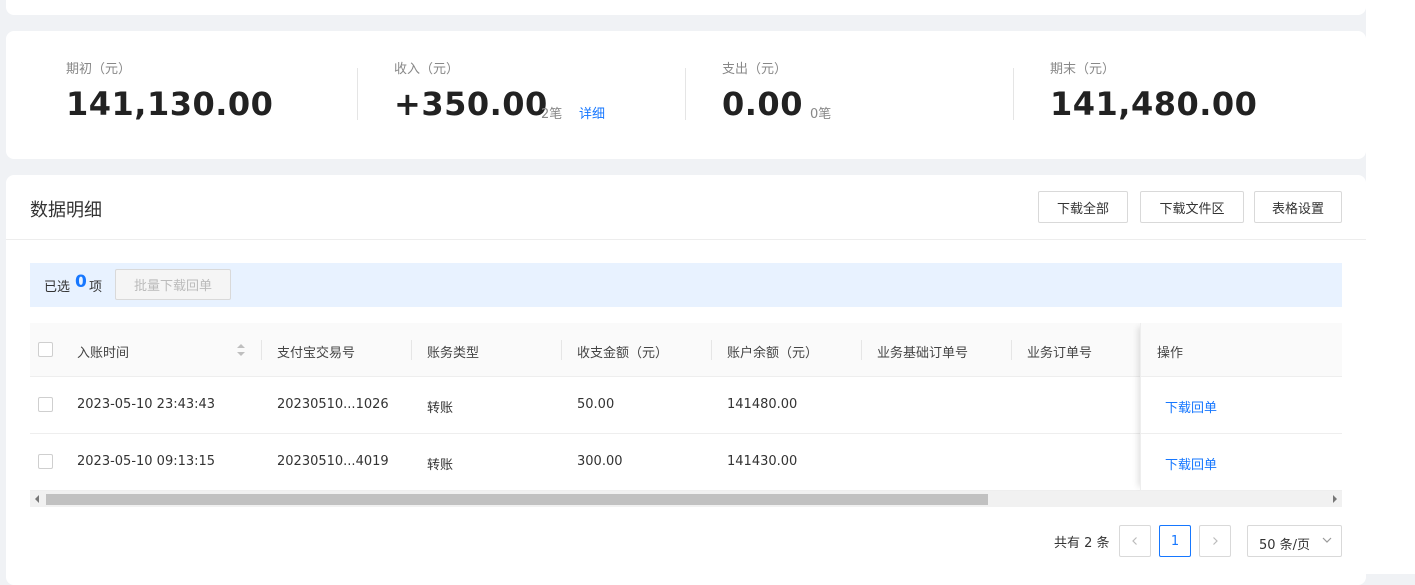 Image resolution: width=1415 pixels, height=585 pixels. What do you see at coordinates (686, 239) in the screenshot?
I see `header-divider` at bounding box center [686, 239].